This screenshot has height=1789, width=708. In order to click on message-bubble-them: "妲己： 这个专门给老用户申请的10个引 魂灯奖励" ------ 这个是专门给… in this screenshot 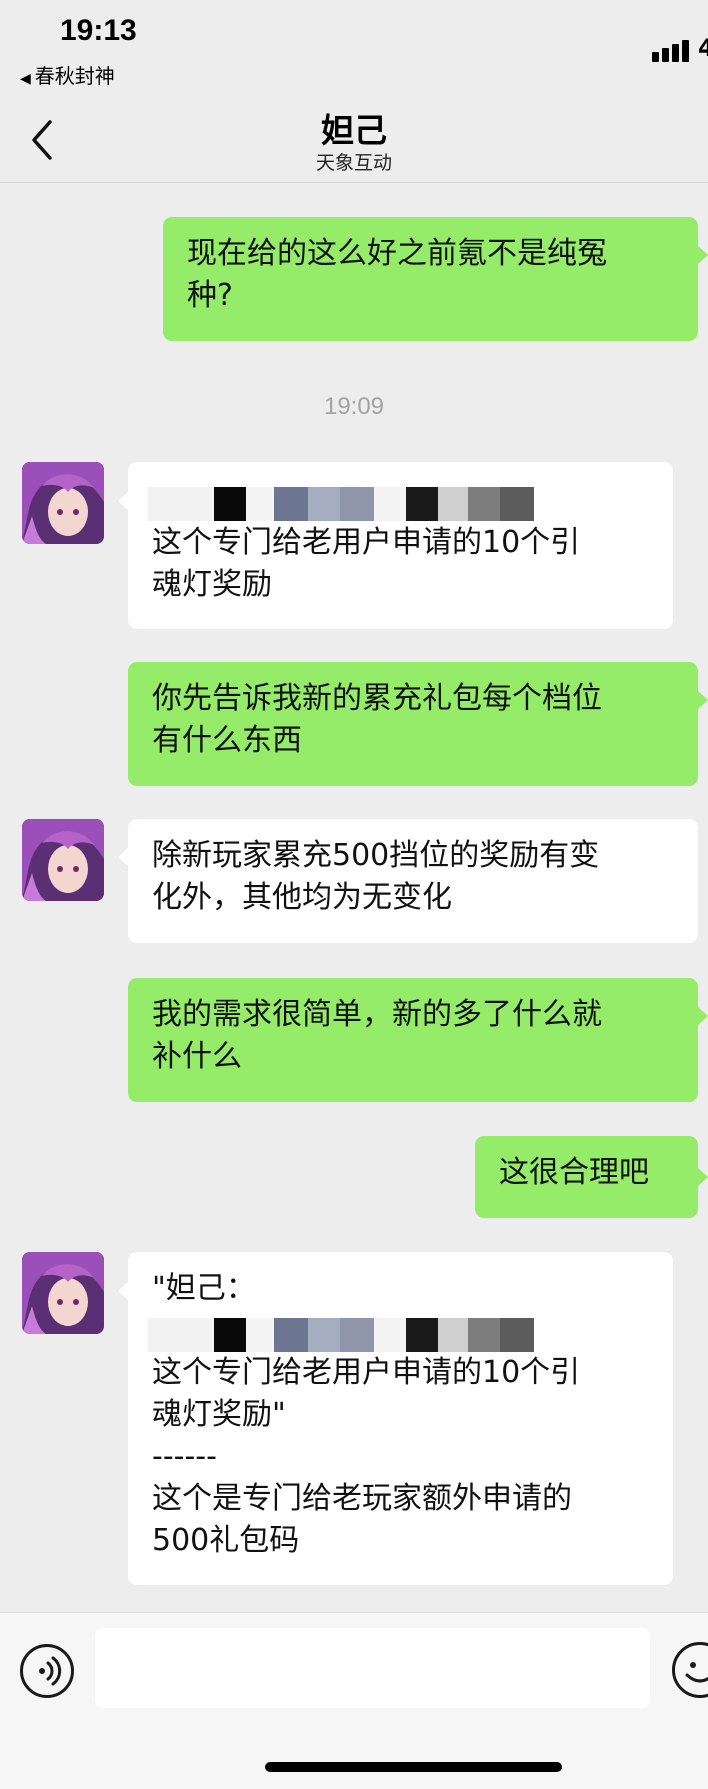, I will do `click(400, 1418)`.